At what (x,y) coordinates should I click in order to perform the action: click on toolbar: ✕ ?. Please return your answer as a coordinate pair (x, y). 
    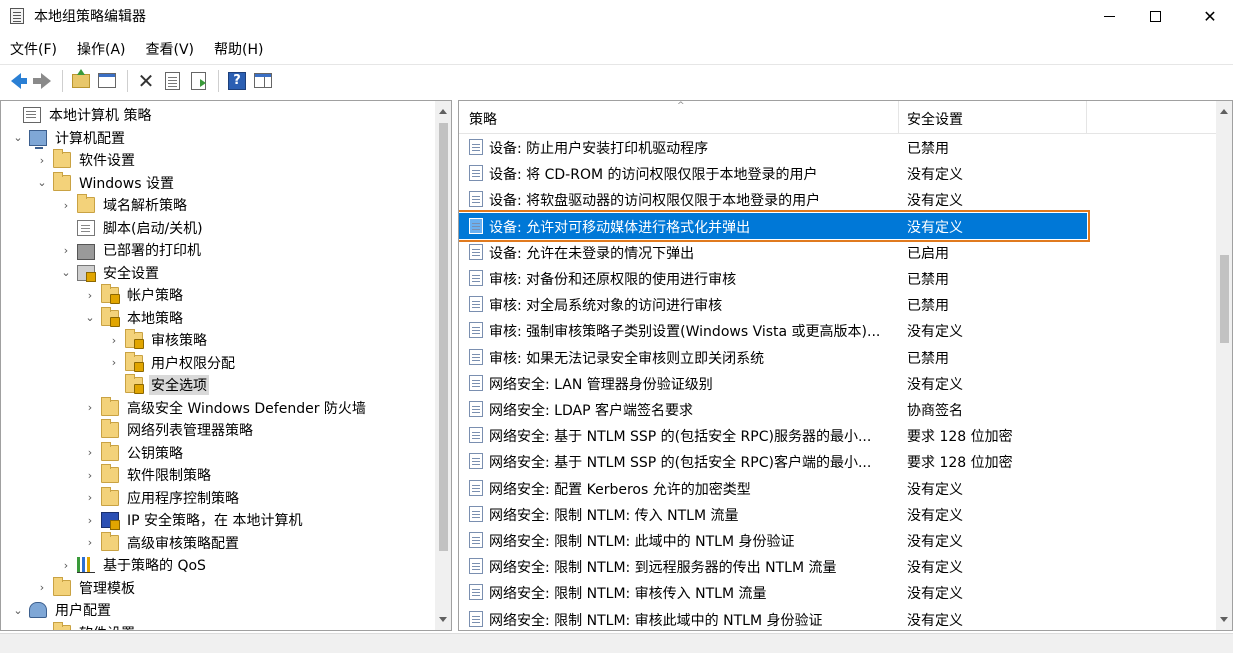
    Looking at the image, I should click on (616, 80).